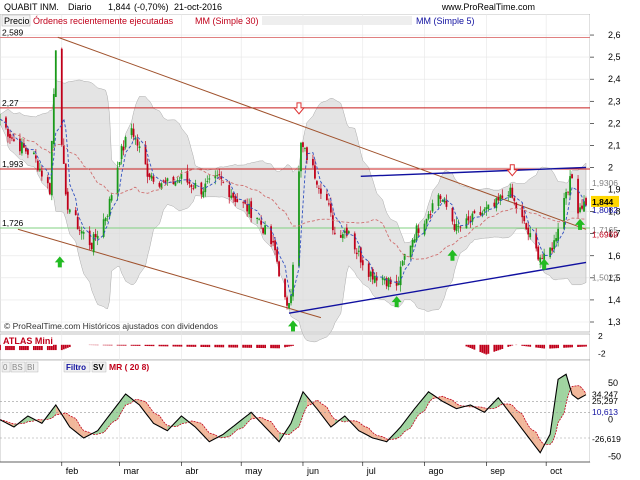 The height and width of the screenshot is (480, 640). I want to click on legend-ordenes: Órdenes recientemente ejecutadas, so click(103, 21).